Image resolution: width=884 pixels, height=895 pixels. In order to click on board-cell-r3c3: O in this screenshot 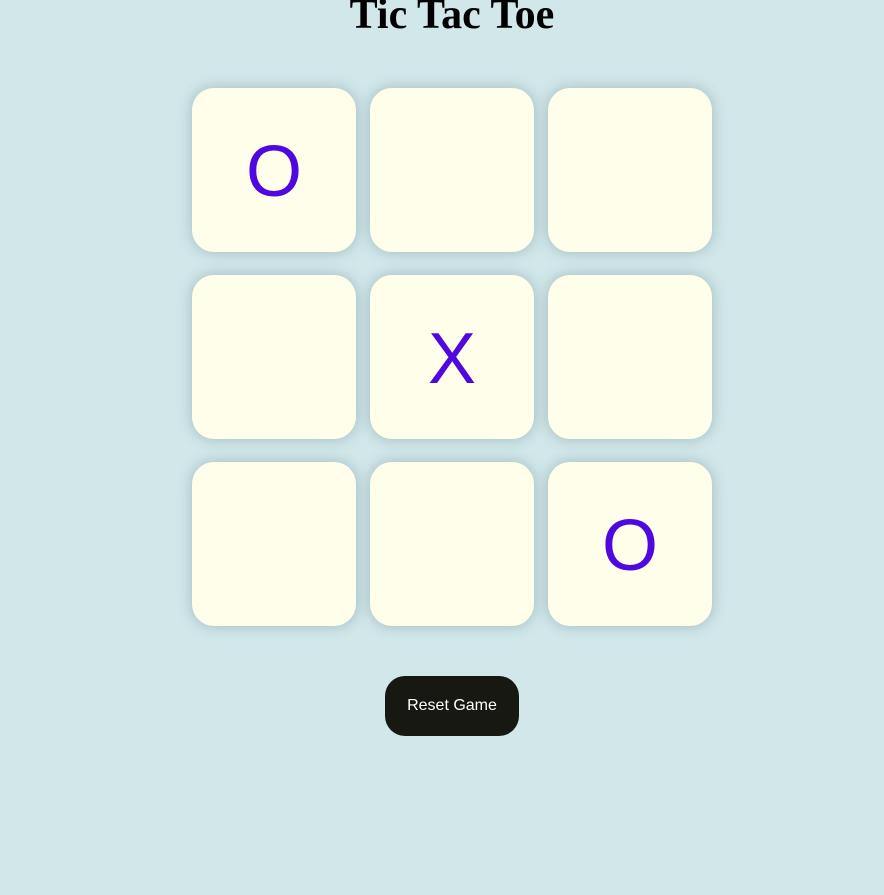, I will do `click(630, 544)`.